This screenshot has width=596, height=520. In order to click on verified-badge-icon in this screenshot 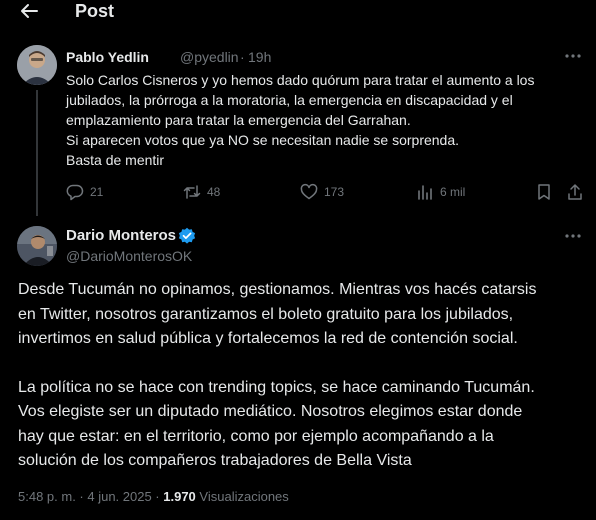, I will do `click(187, 235)`.